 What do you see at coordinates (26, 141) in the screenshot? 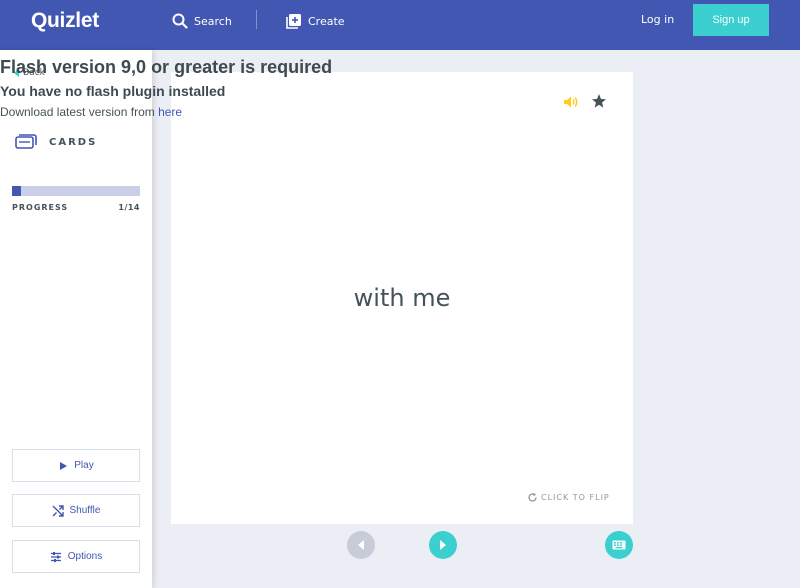
I see `cards-icon` at bounding box center [26, 141].